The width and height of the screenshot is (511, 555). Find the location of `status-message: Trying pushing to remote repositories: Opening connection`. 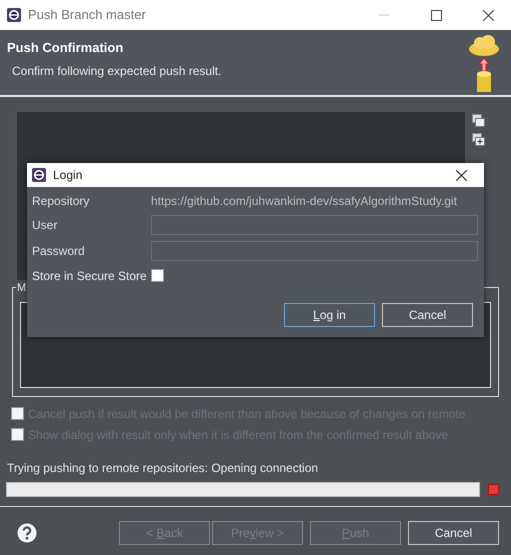

status-message: Trying pushing to remote repositories: Opening connection is located at coordinates (163, 468).